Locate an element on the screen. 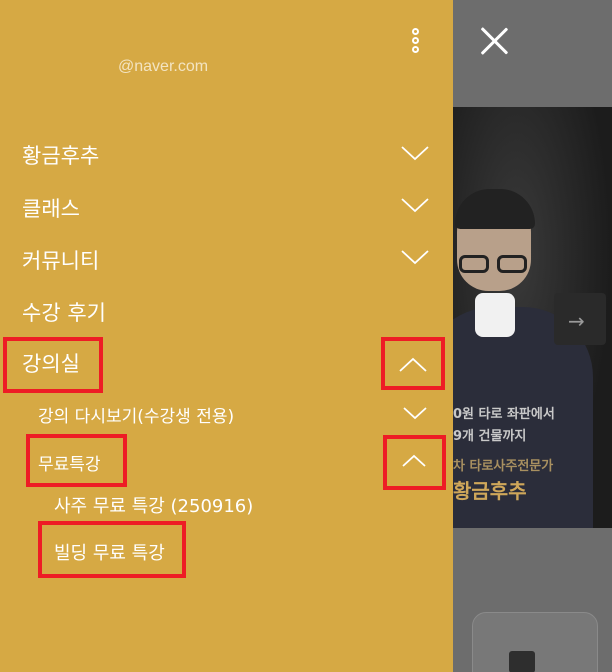 This screenshot has height=672, width=612. more-options-icon is located at coordinates (416, 41).